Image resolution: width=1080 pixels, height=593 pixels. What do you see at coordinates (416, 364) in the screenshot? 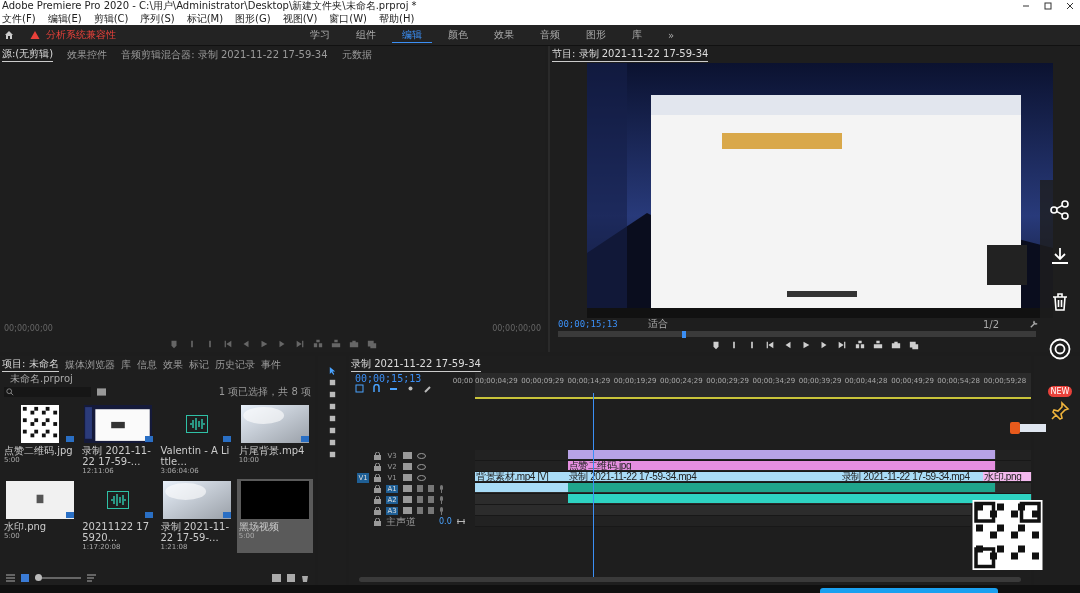
I see `panel-tab: 录制 2021-11-22 17-59-34` at bounding box center [416, 364].